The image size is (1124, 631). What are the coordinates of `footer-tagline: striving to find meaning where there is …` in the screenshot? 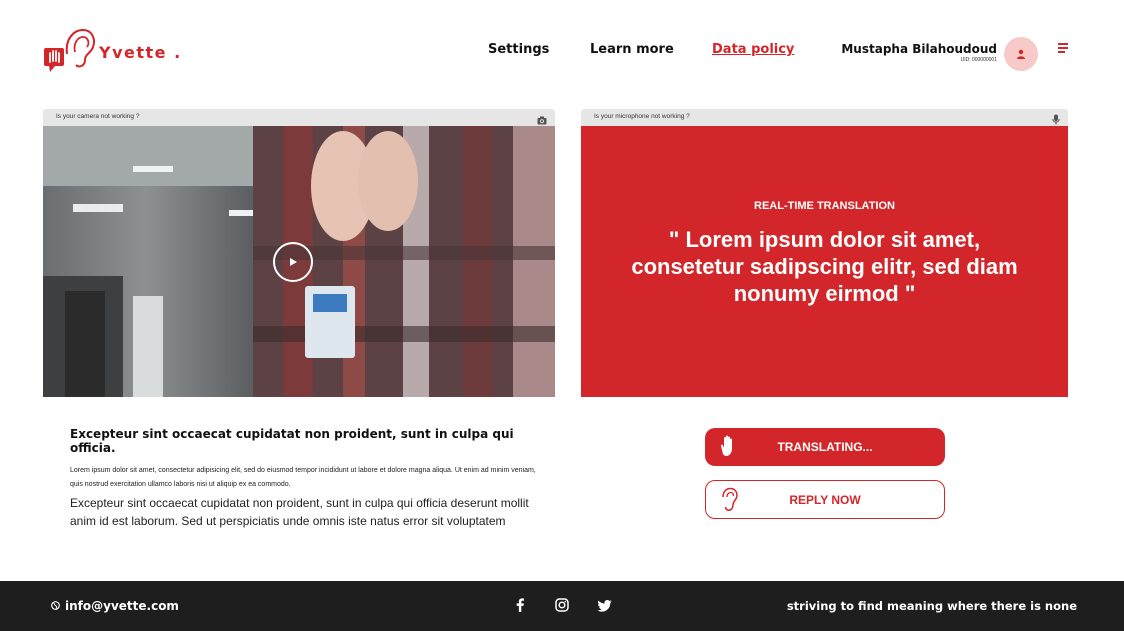 It's located at (931, 606).